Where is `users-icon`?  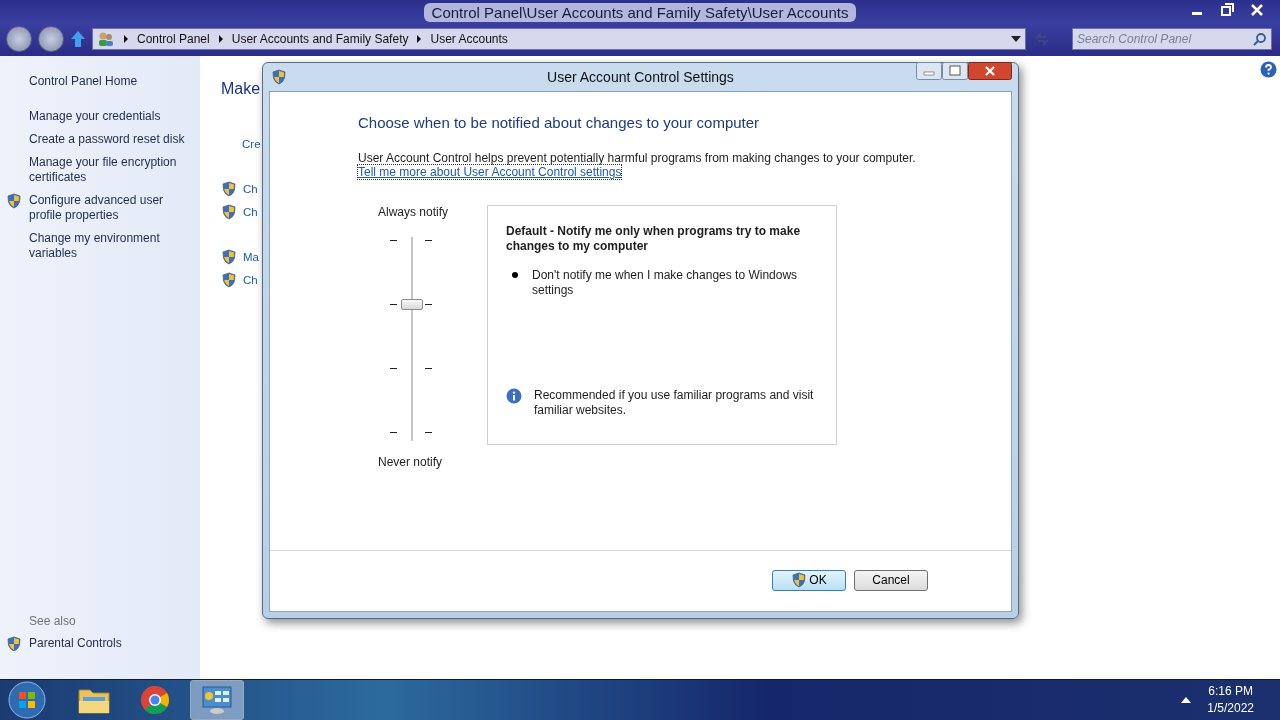 users-icon is located at coordinates (106, 39).